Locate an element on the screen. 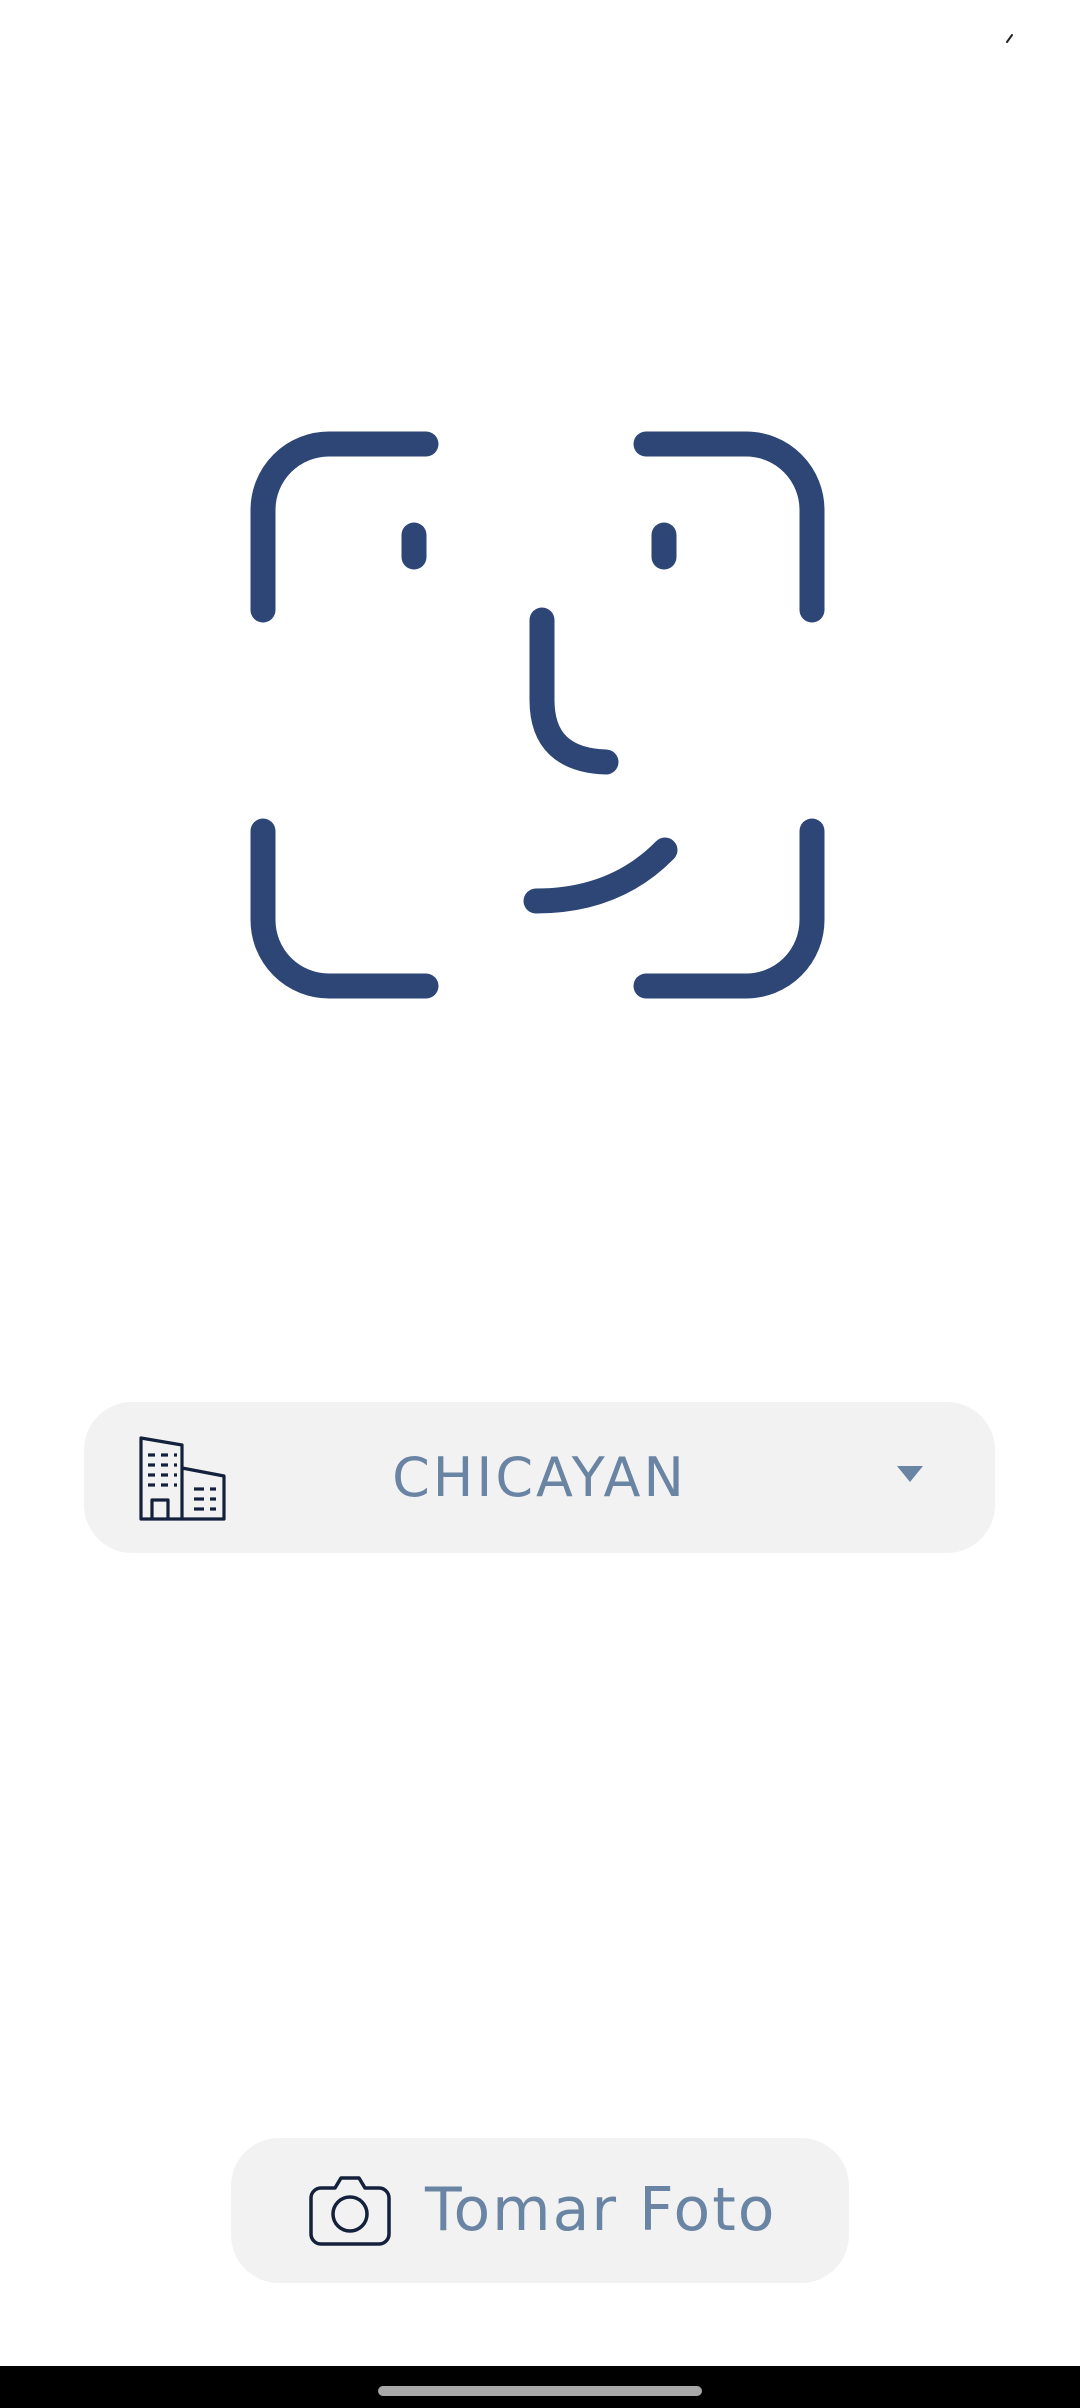 The width and height of the screenshot is (1080, 2408). chevron-down-icon is located at coordinates (910, 1474).